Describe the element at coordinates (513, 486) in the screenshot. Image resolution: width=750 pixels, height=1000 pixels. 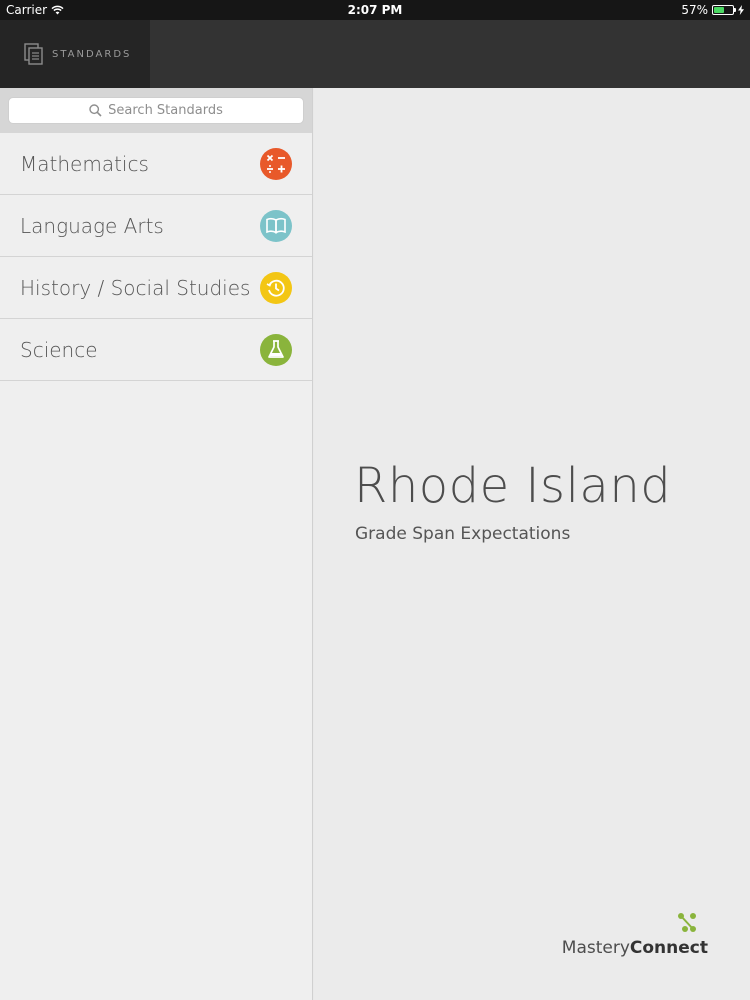
I see `page-title: Rhode Island` at that location.